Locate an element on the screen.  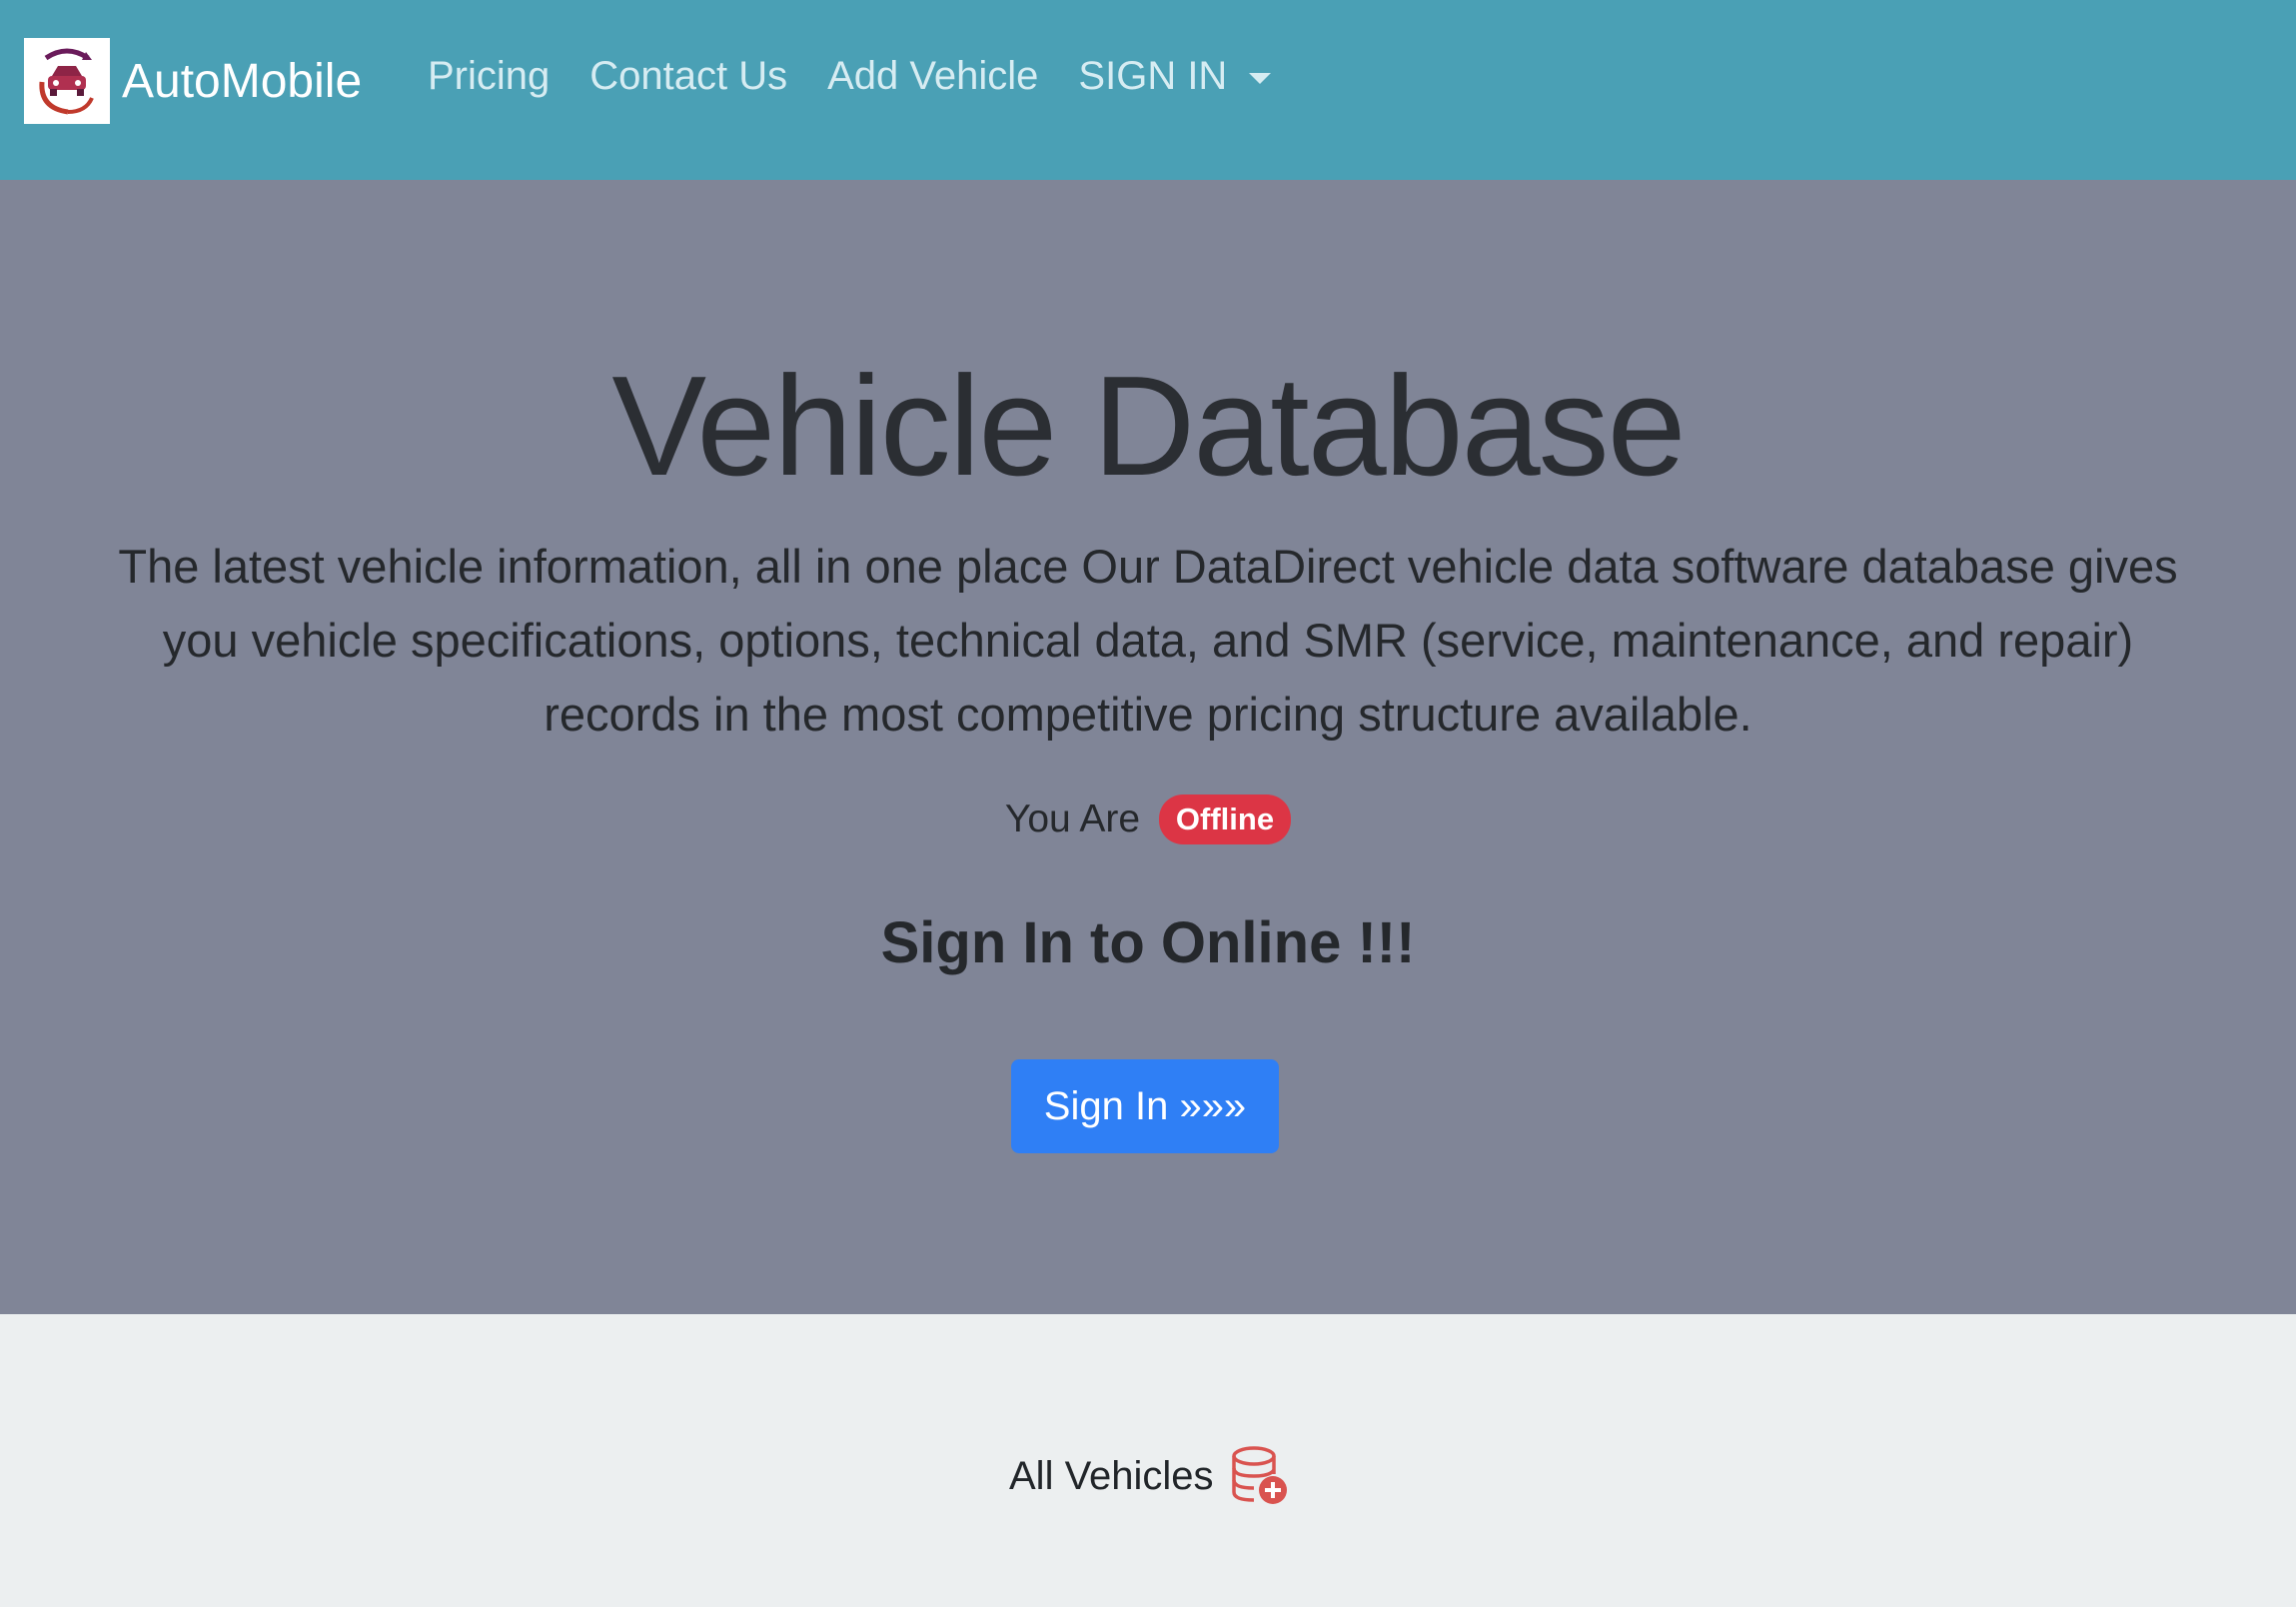
all-vehicles-label: All Vehicles is located at coordinates (1111, 1475).